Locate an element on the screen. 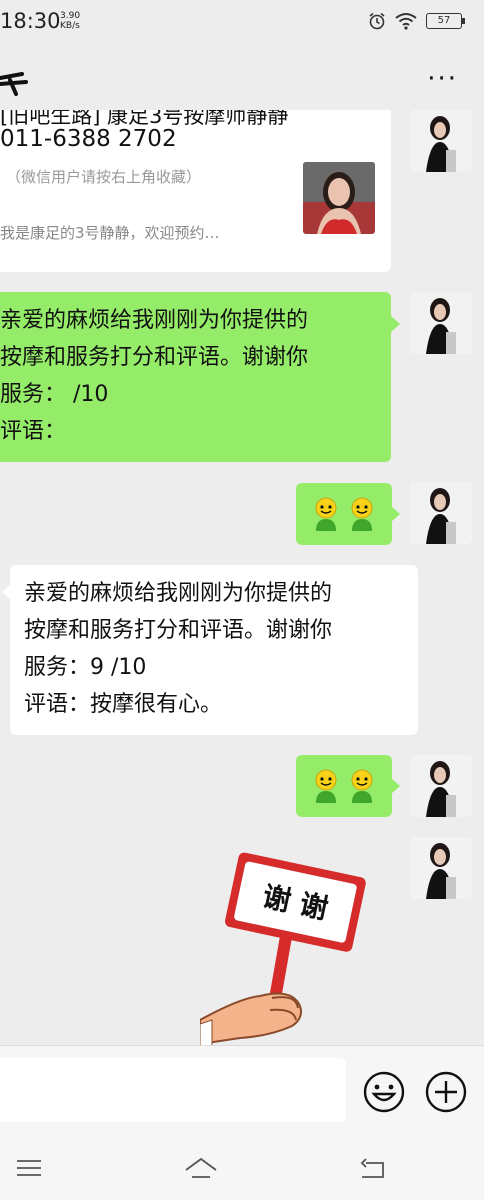 This screenshot has height=1200, width=484. speed-unit: KB/s is located at coordinates (70, 26).